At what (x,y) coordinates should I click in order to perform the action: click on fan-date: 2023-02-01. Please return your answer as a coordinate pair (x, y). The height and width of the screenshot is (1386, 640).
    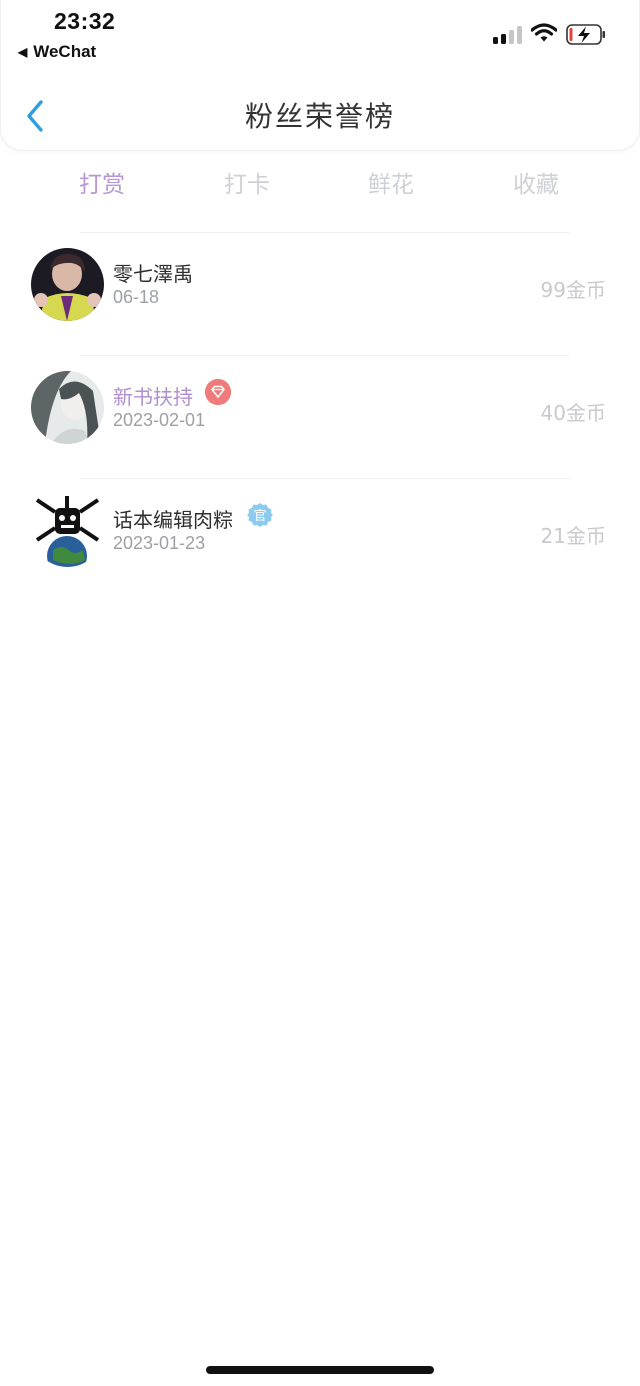
    Looking at the image, I should click on (159, 420).